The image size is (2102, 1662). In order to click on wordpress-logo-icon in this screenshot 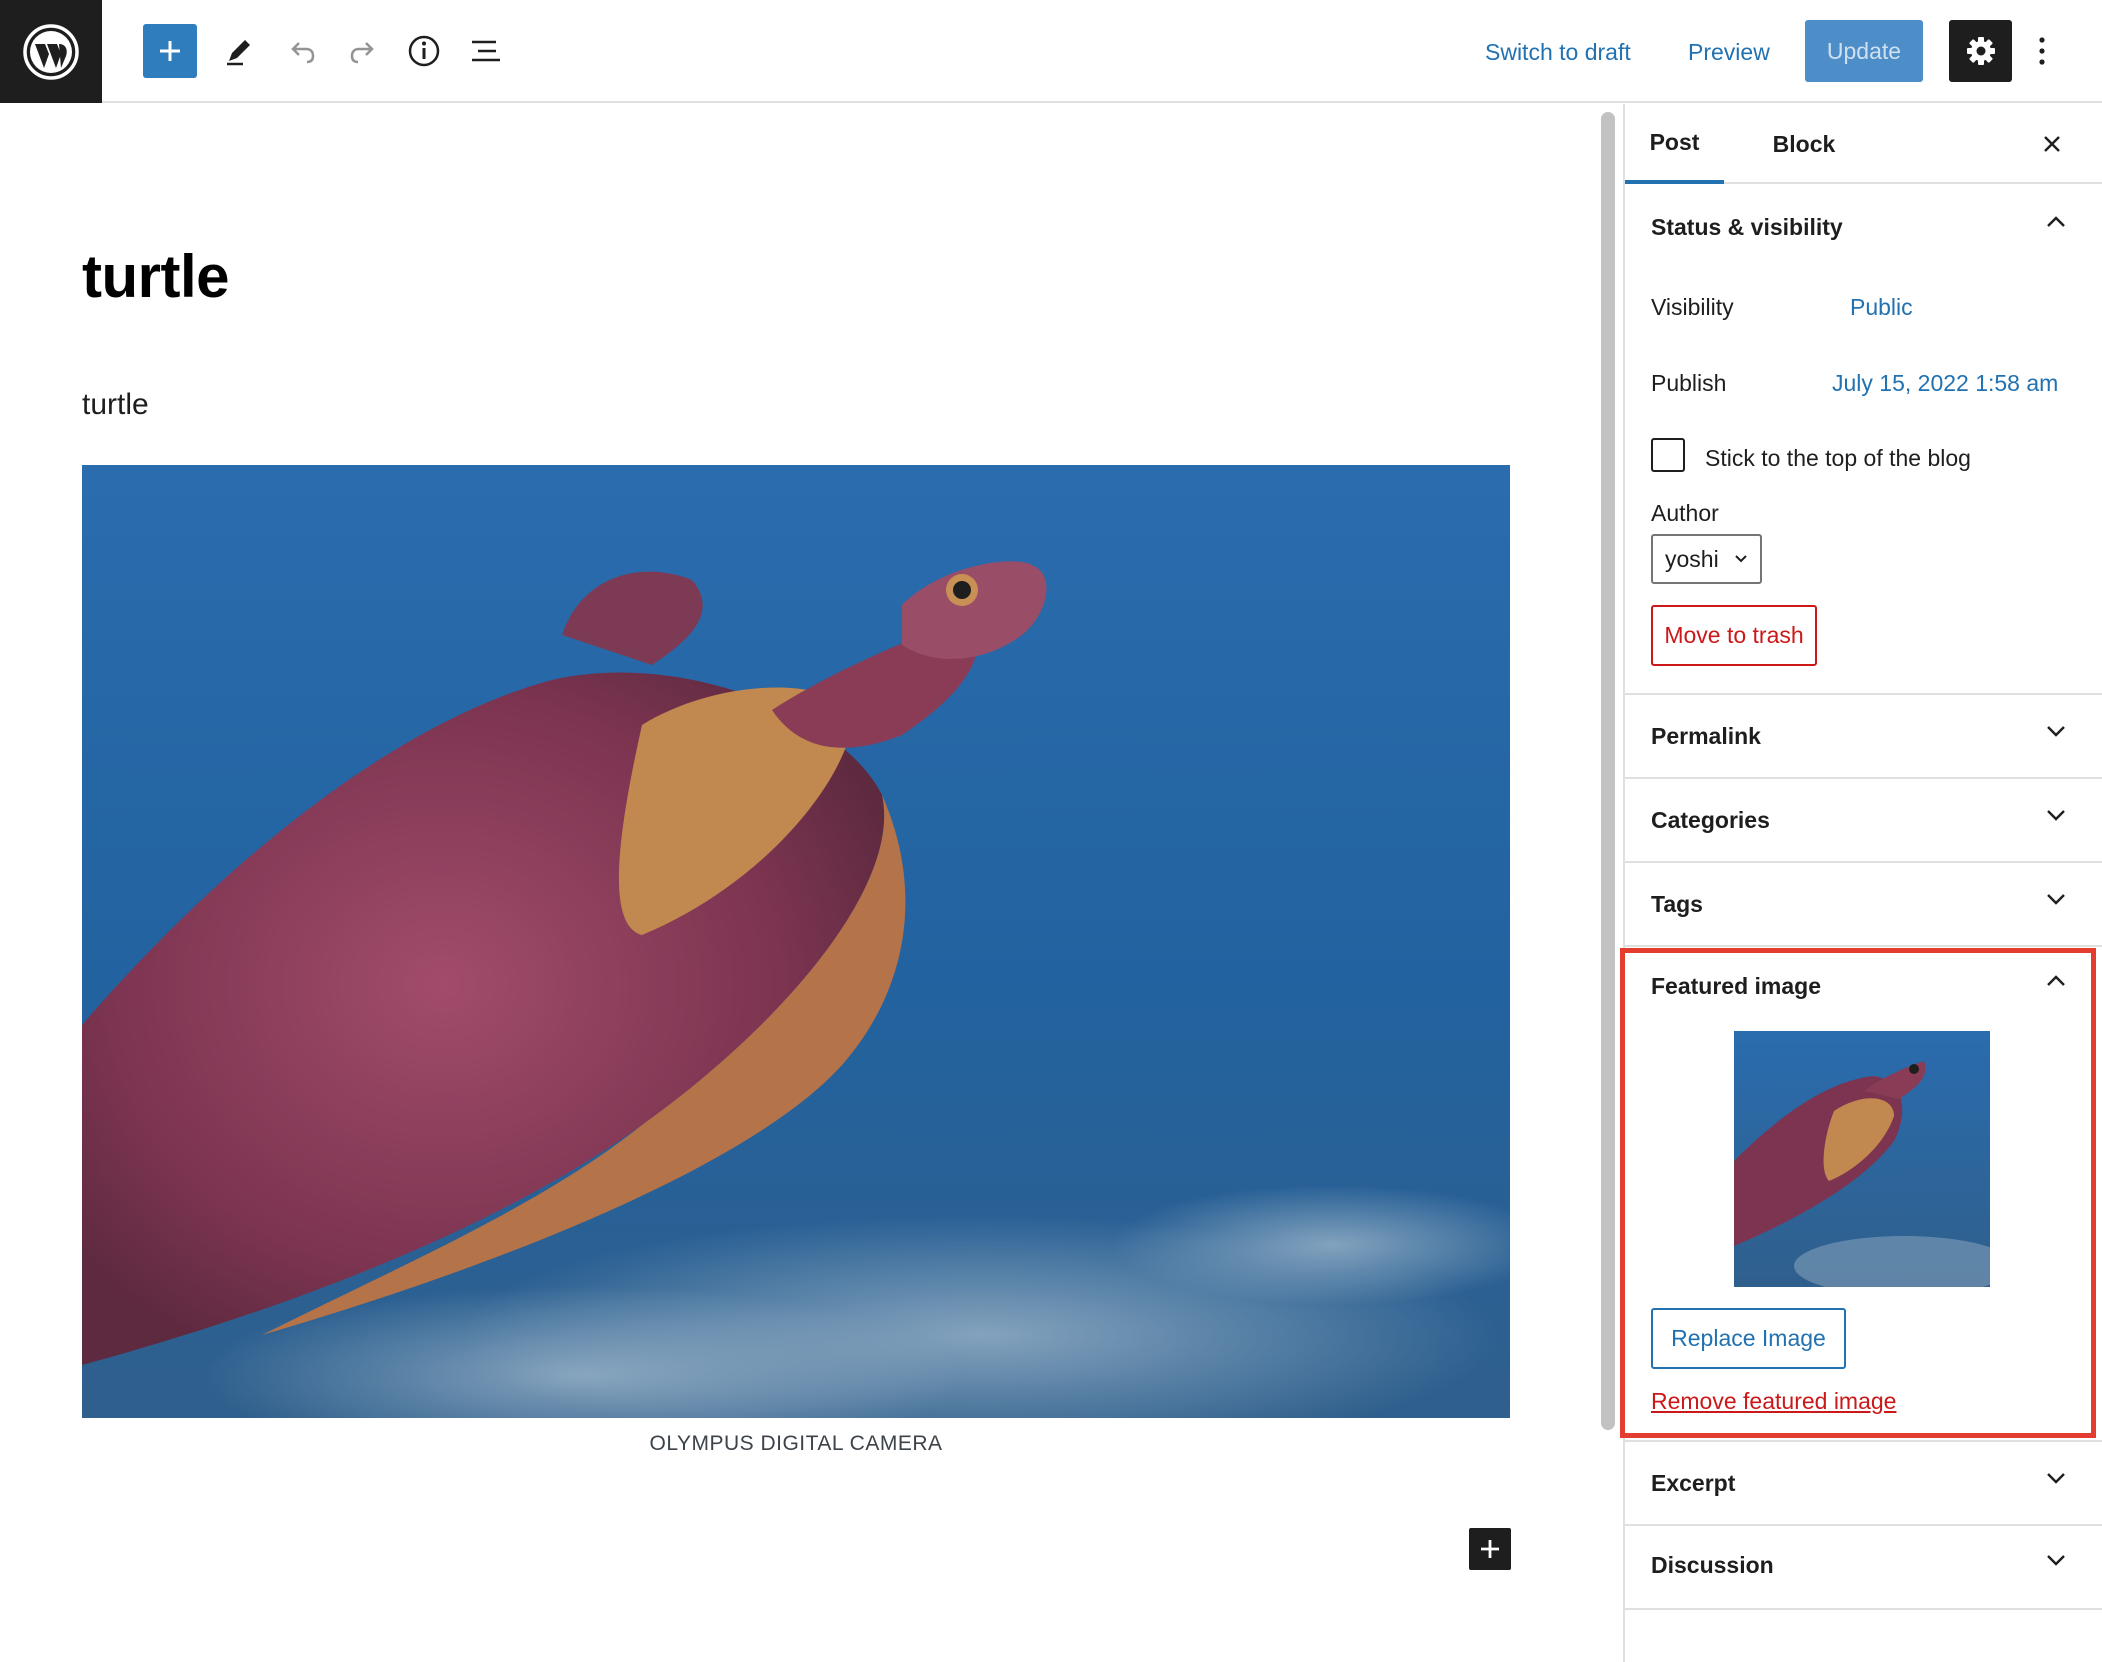, I will do `click(51, 51)`.